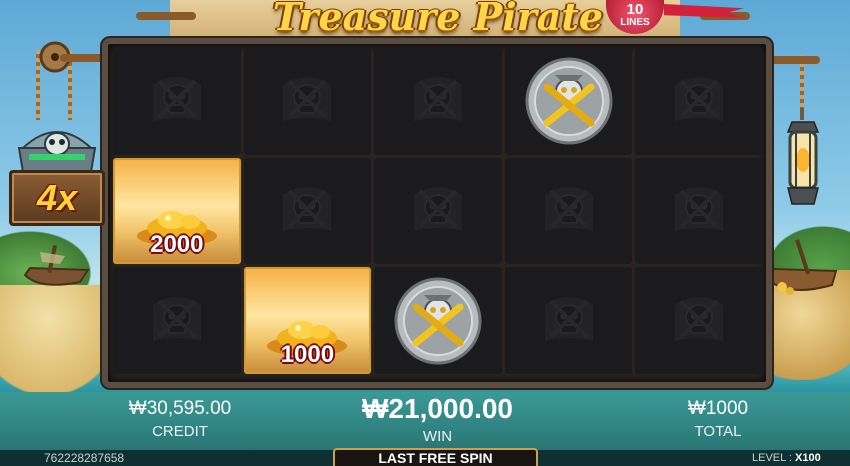 This screenshot has height=466, width=850. What do you see at coordinates (177, 245) in the screenshot?
I see `gold-symbol-value: 2000` at bounding box center [177, 245].